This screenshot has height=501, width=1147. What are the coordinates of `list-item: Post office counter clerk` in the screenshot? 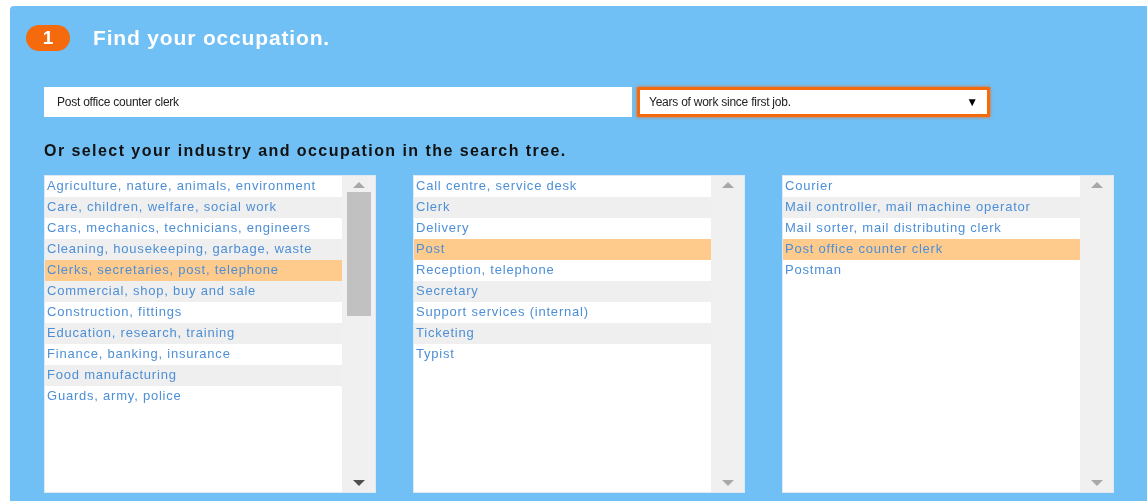 It's located at (931, 249).